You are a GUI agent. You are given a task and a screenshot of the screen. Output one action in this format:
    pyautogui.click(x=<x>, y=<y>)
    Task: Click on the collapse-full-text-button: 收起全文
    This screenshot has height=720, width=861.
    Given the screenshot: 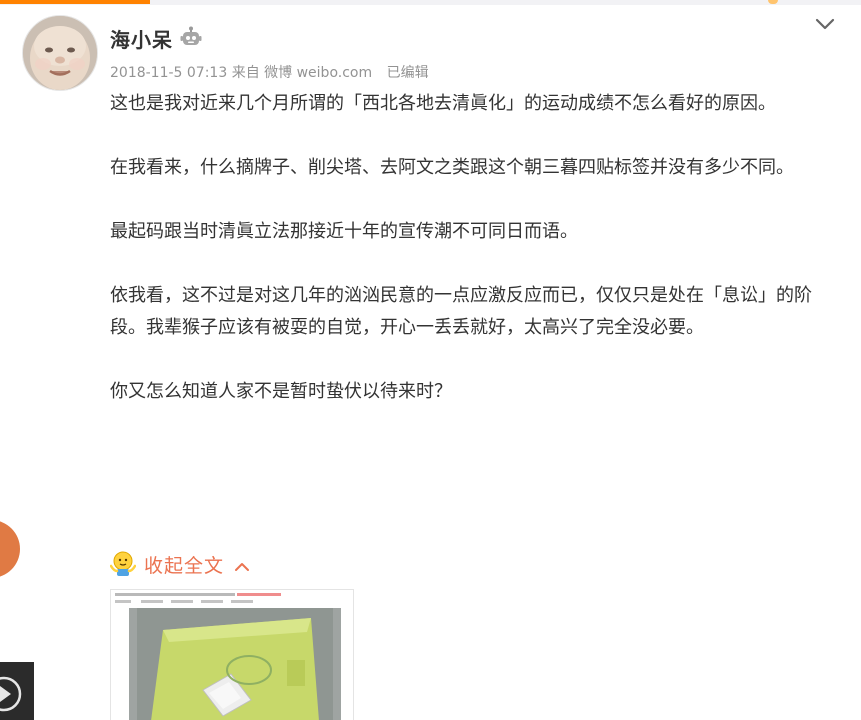 What is the action you would take?
    pyautogui.click(x=179, y=564)
    